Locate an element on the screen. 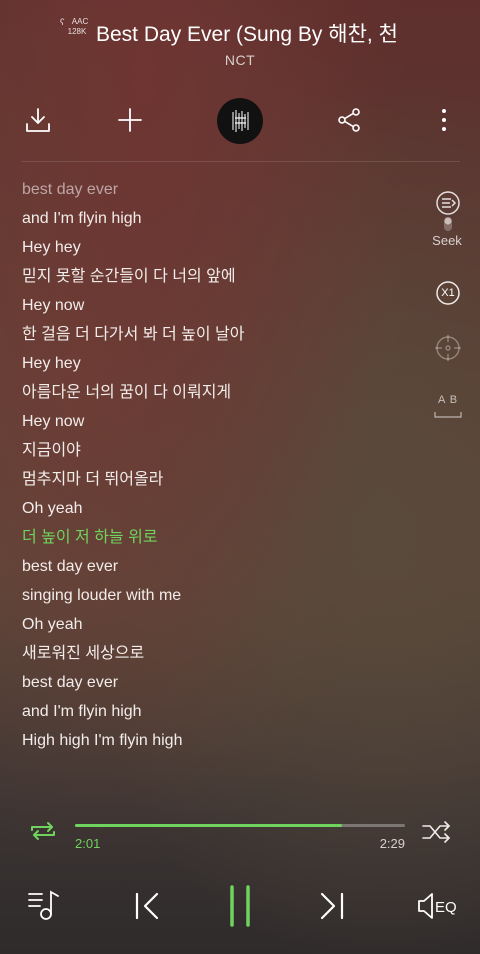 The height and width of the screenshot is (954, 480). sync-lyrics-button is located at coordinates (448, 350).